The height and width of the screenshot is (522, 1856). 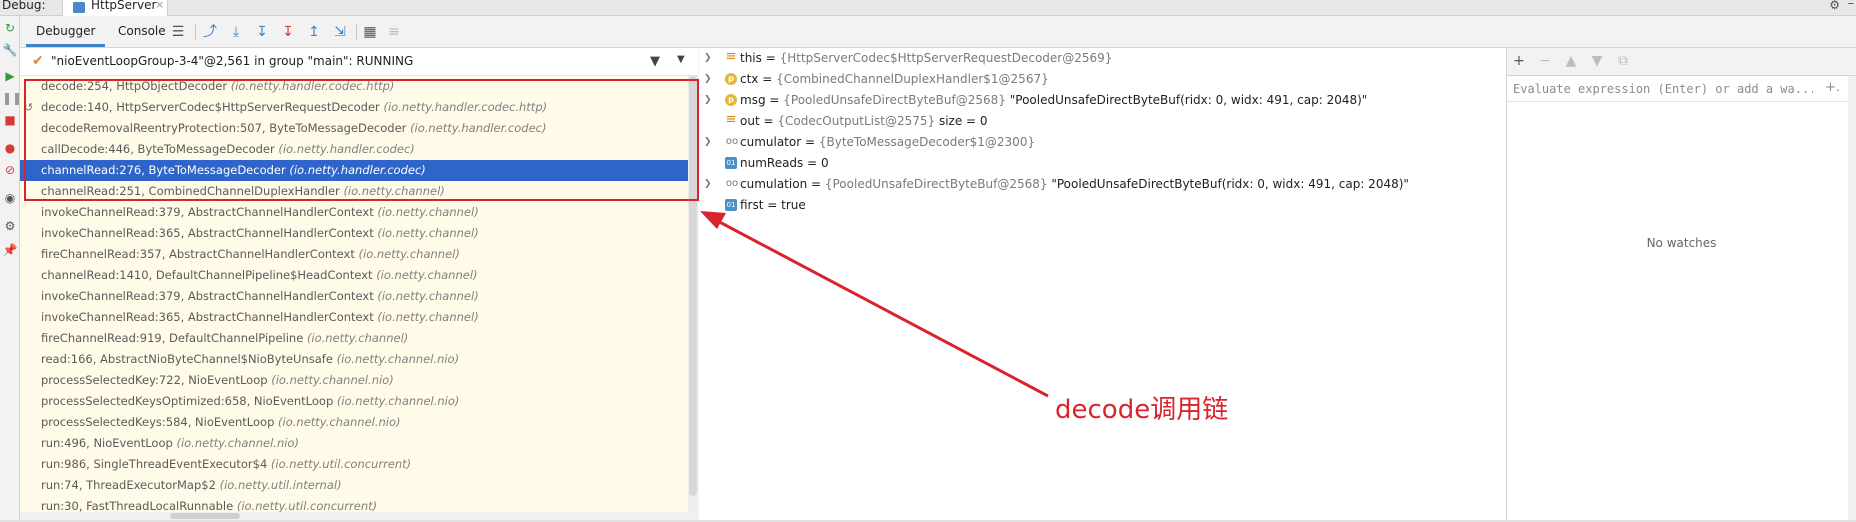 What do you see at coordinates (655, 61) in the screenshot?
I see `filter-icon: ▼` at bounding box center [655, 61].